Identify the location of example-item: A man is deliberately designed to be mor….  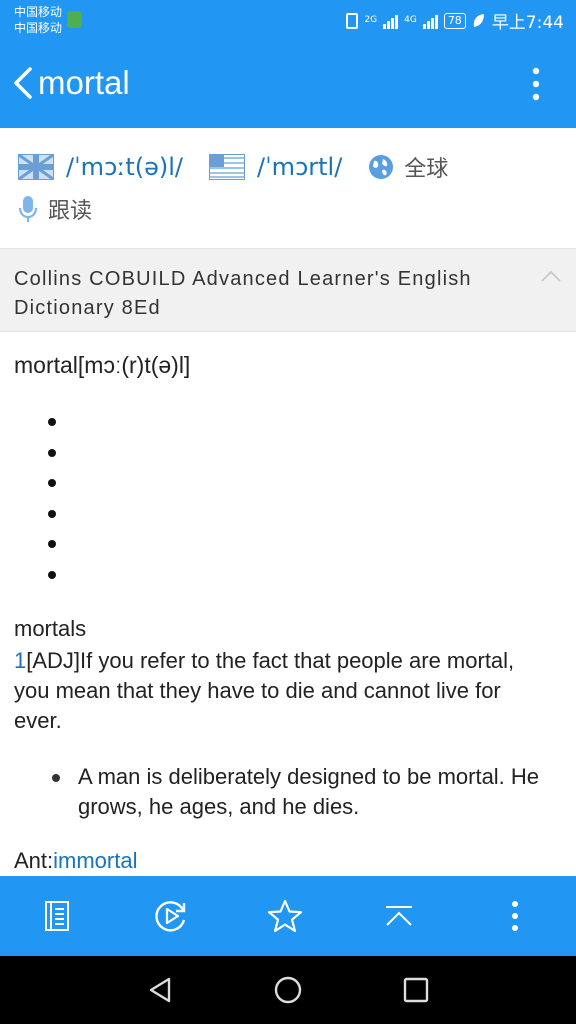
(290, 792).